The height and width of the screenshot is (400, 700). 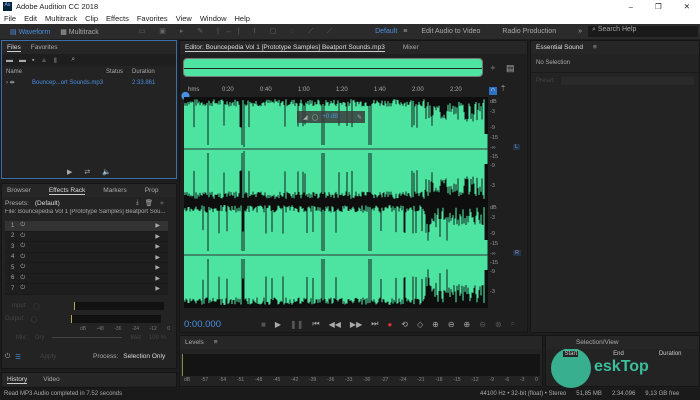 What do you see at coordinates (22, 60) in the screenshot?
I see `import-icon: ▬` at bounding box center [22, 60].